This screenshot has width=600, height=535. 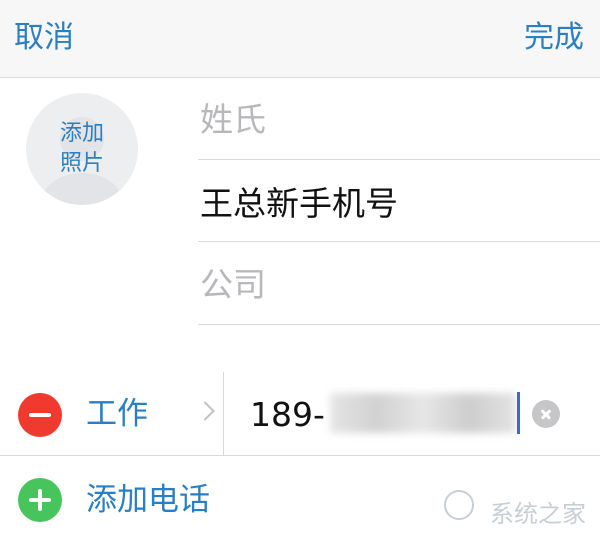 I want to click on watermark-text: 系统之家, so click(x=538, y=514).